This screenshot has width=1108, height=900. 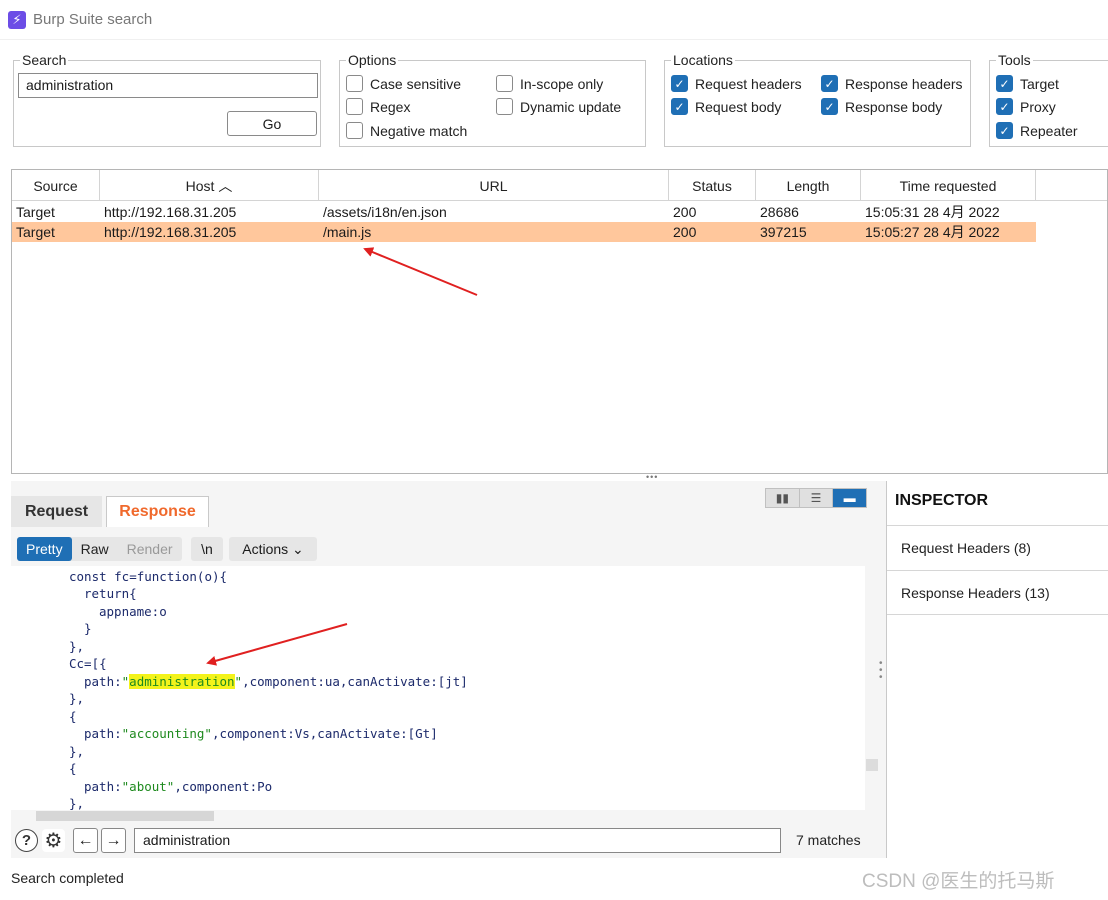 I want to click on layout-toggle: ▮▮ ☰ ▬, so click(x=816, y=498).